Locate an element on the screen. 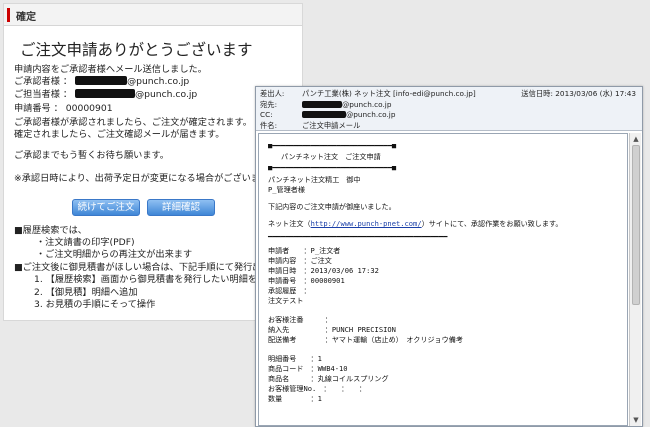 Image resolution: width=650 pixels, height=427 pixels. rule-bottom: ■━━━━━━━━━━━━━━━━━━━━━━━━━━━━■ is located at coordinates (332, 167).